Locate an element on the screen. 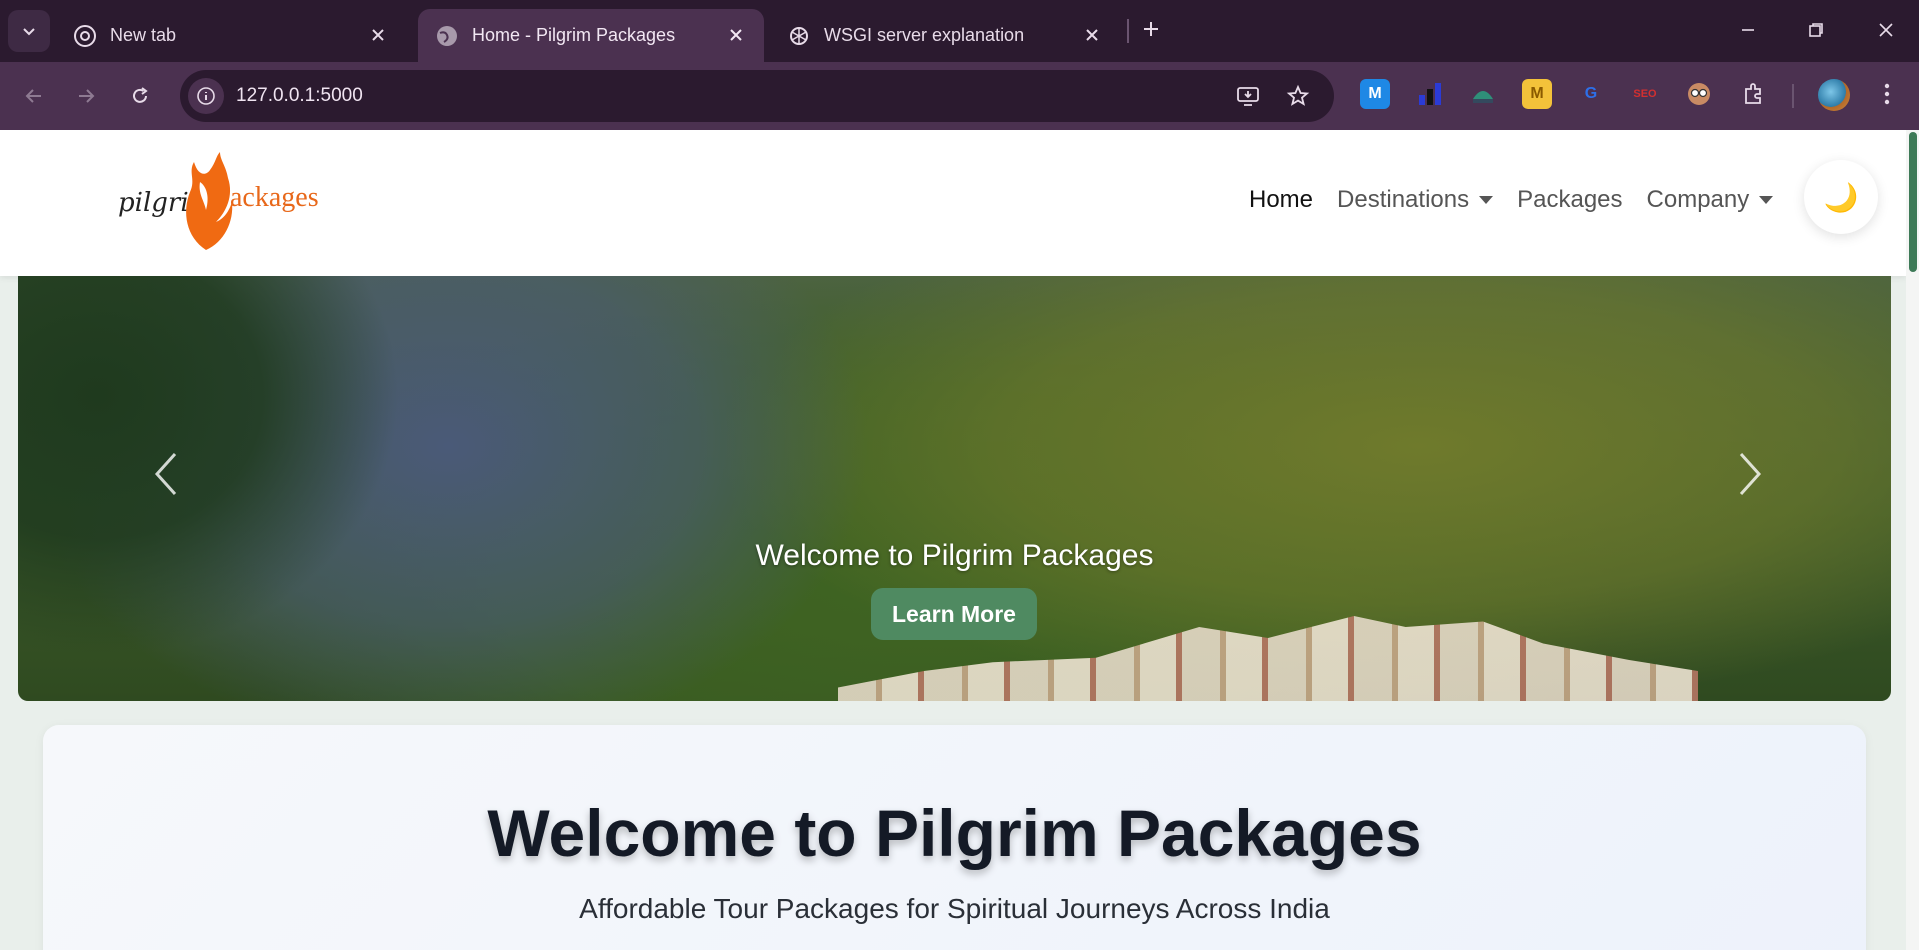 The image size is (1919, 950). minimize-button is located at coordinates (1748, 30).